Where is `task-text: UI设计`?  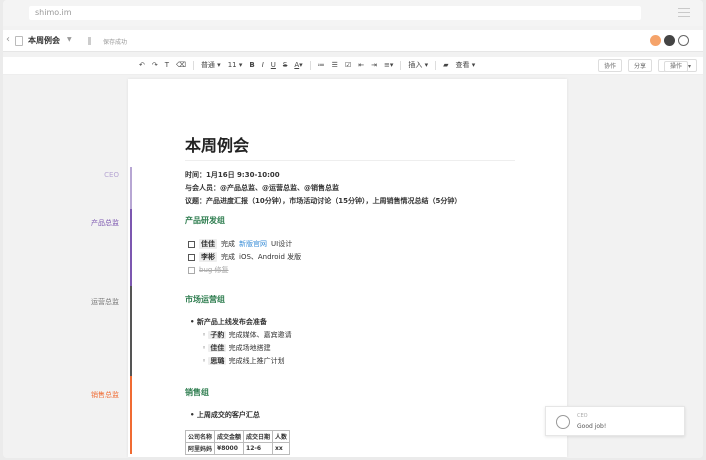
task-text: UI设计 is located at coordinates (282, 244).